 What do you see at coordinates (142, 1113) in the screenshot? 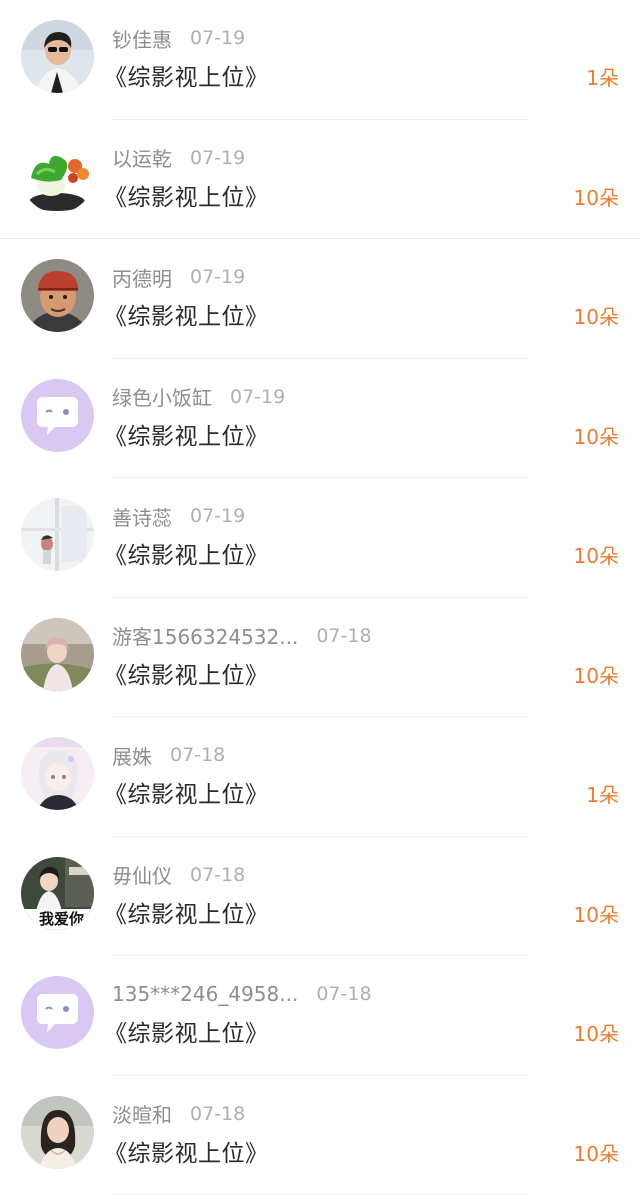
I see `user-name: 淡暄和` at bounding box center [142, 1113].